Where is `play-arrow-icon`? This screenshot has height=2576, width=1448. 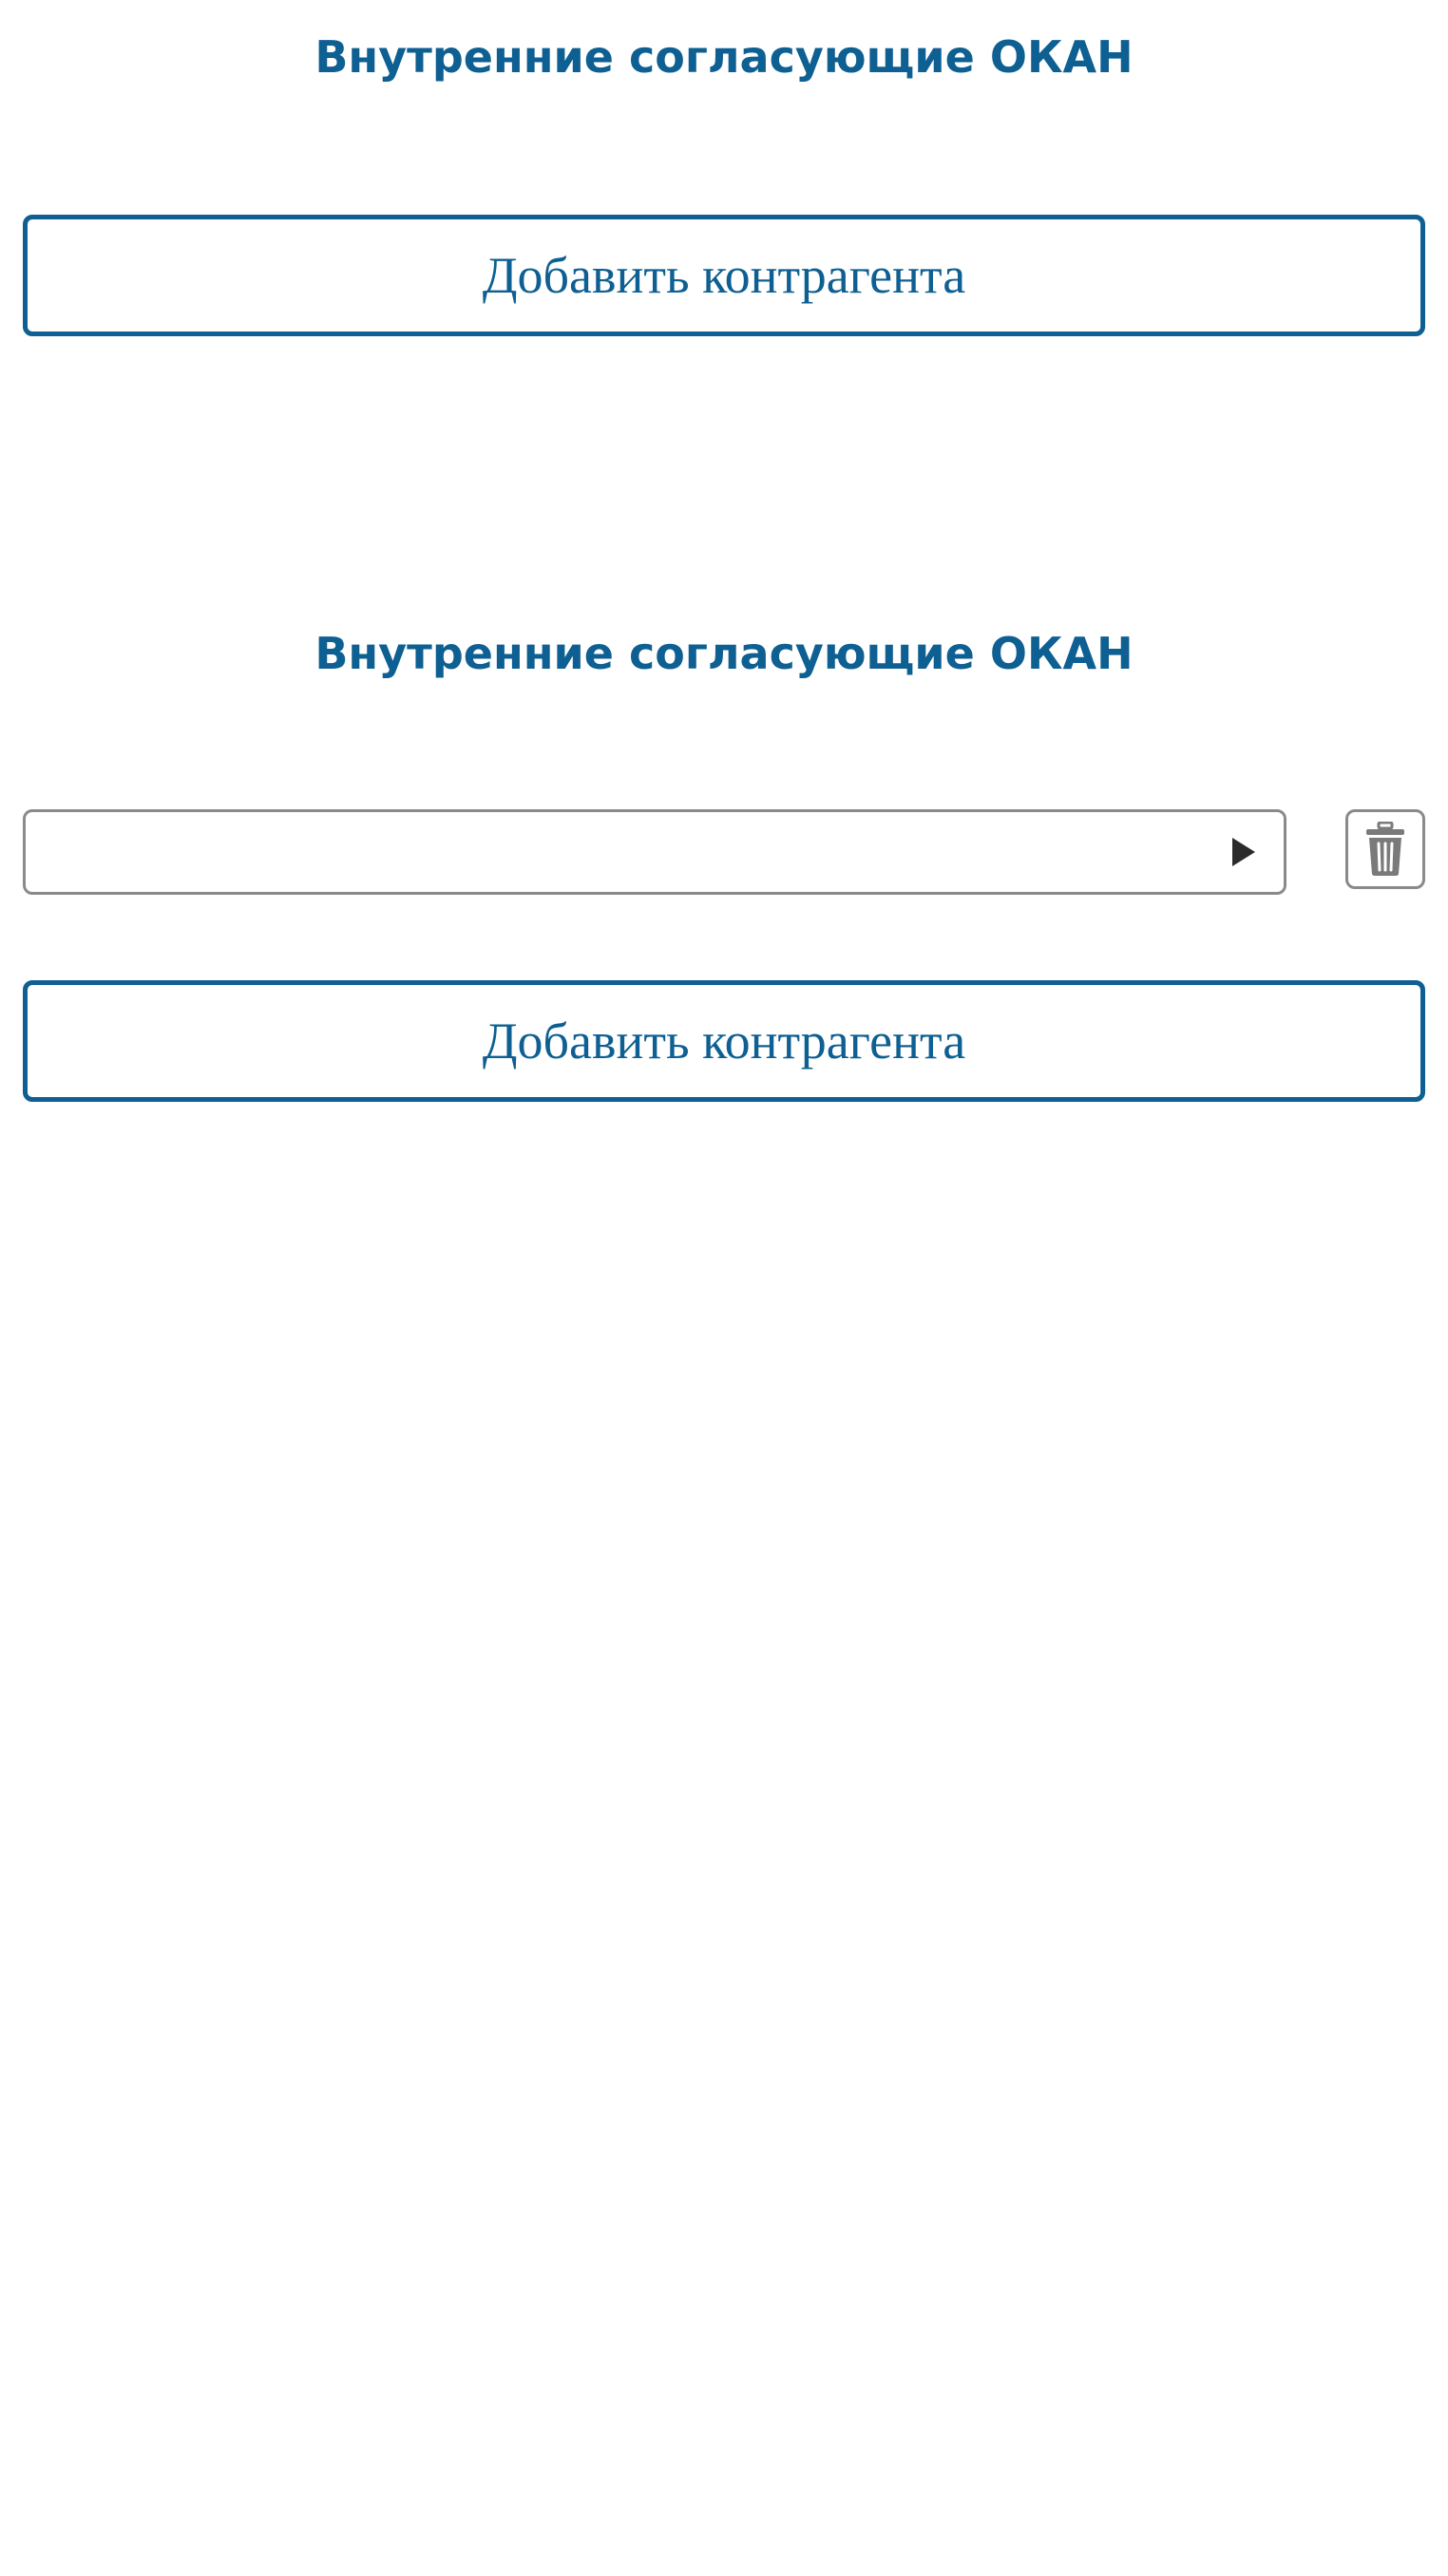
play-arrow-icon is located at coordinates (1243, 852).